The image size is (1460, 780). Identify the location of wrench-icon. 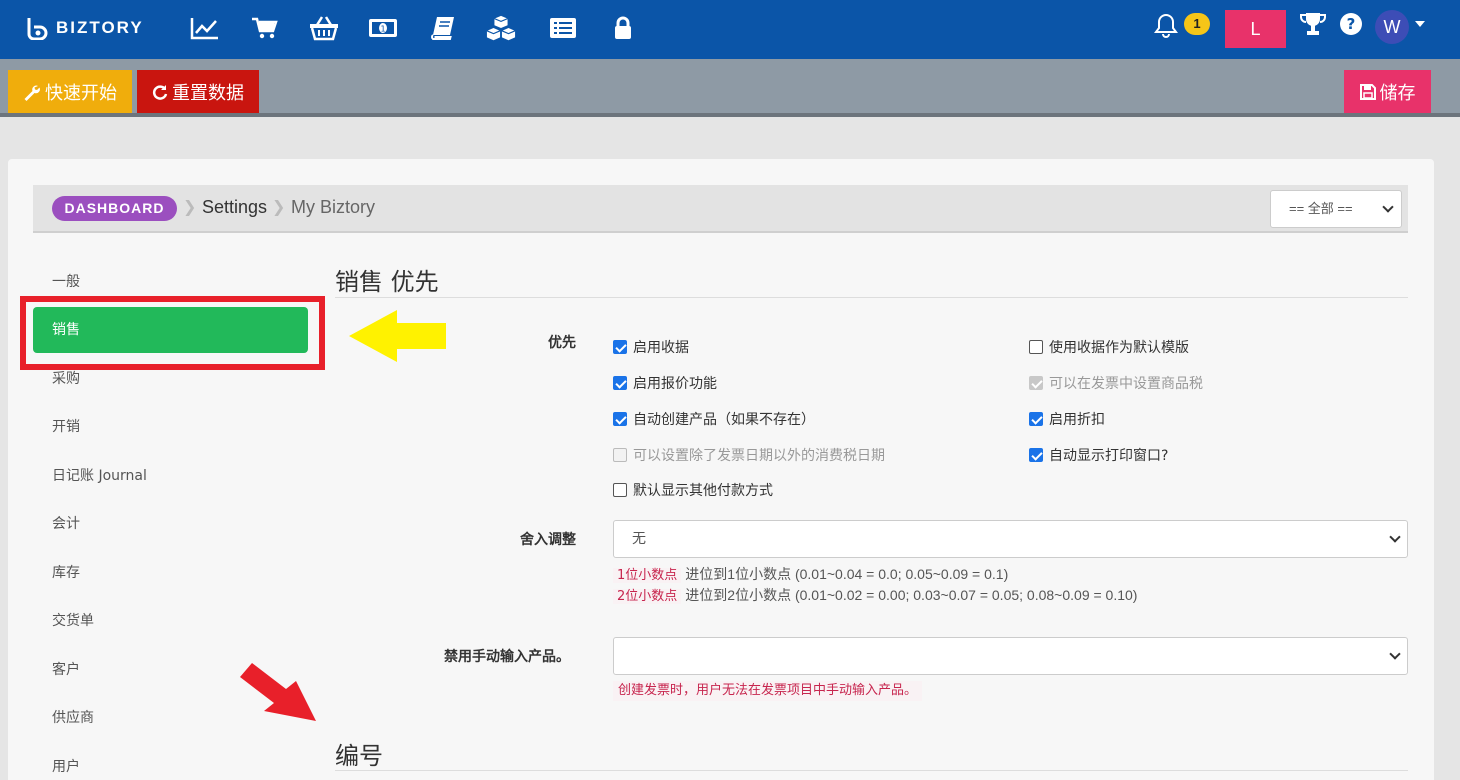
(32, 93).